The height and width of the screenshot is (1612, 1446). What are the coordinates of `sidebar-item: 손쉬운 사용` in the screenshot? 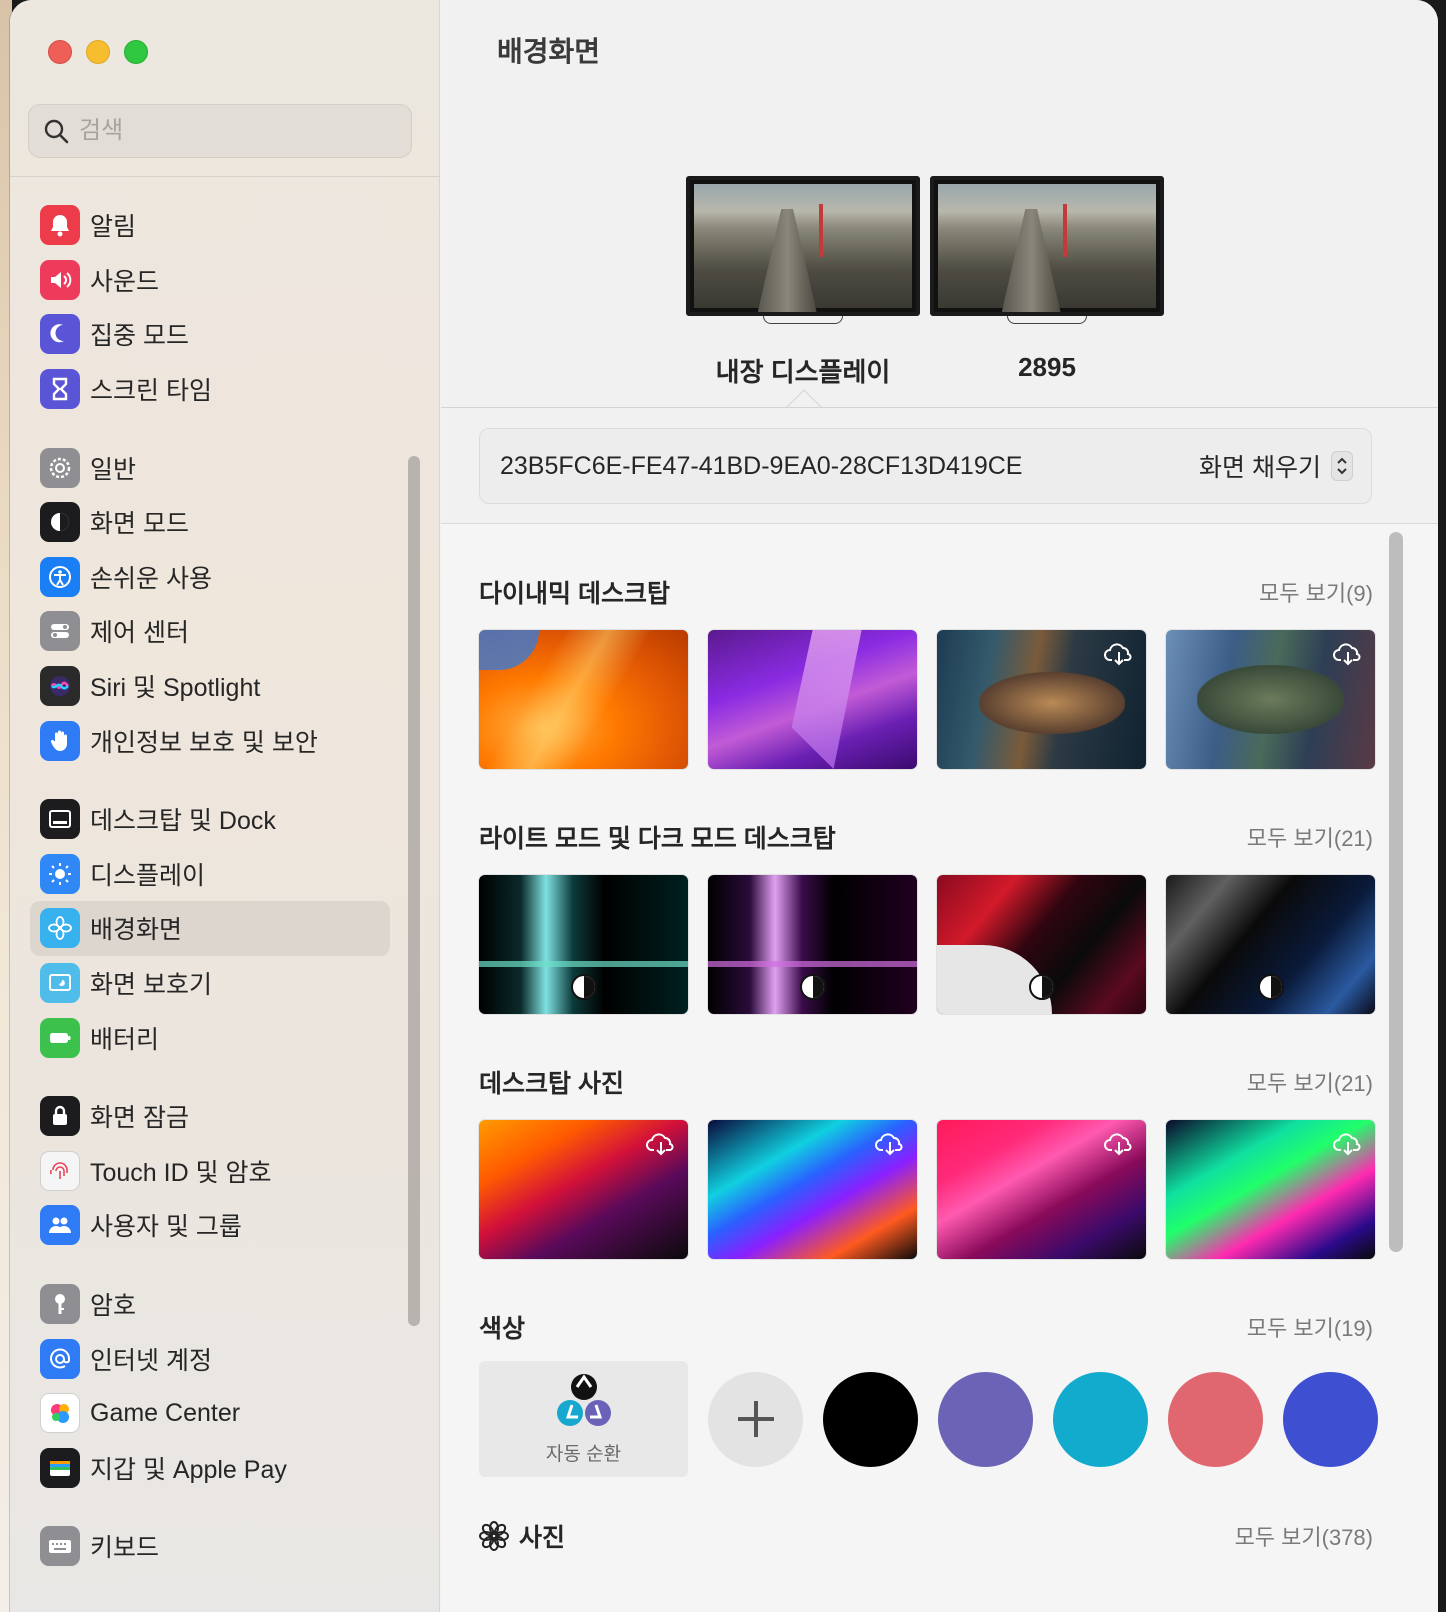 It's located at (210, 577).